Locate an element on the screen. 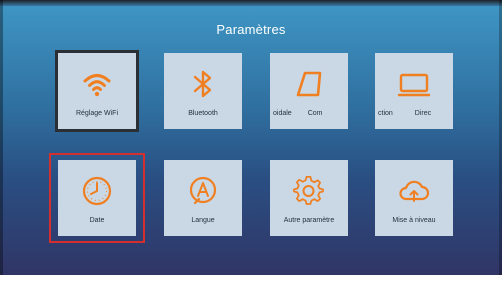 The height and width of the screenshot is (286, 502). tile-language: Langue is located at coordinates (203, 198).